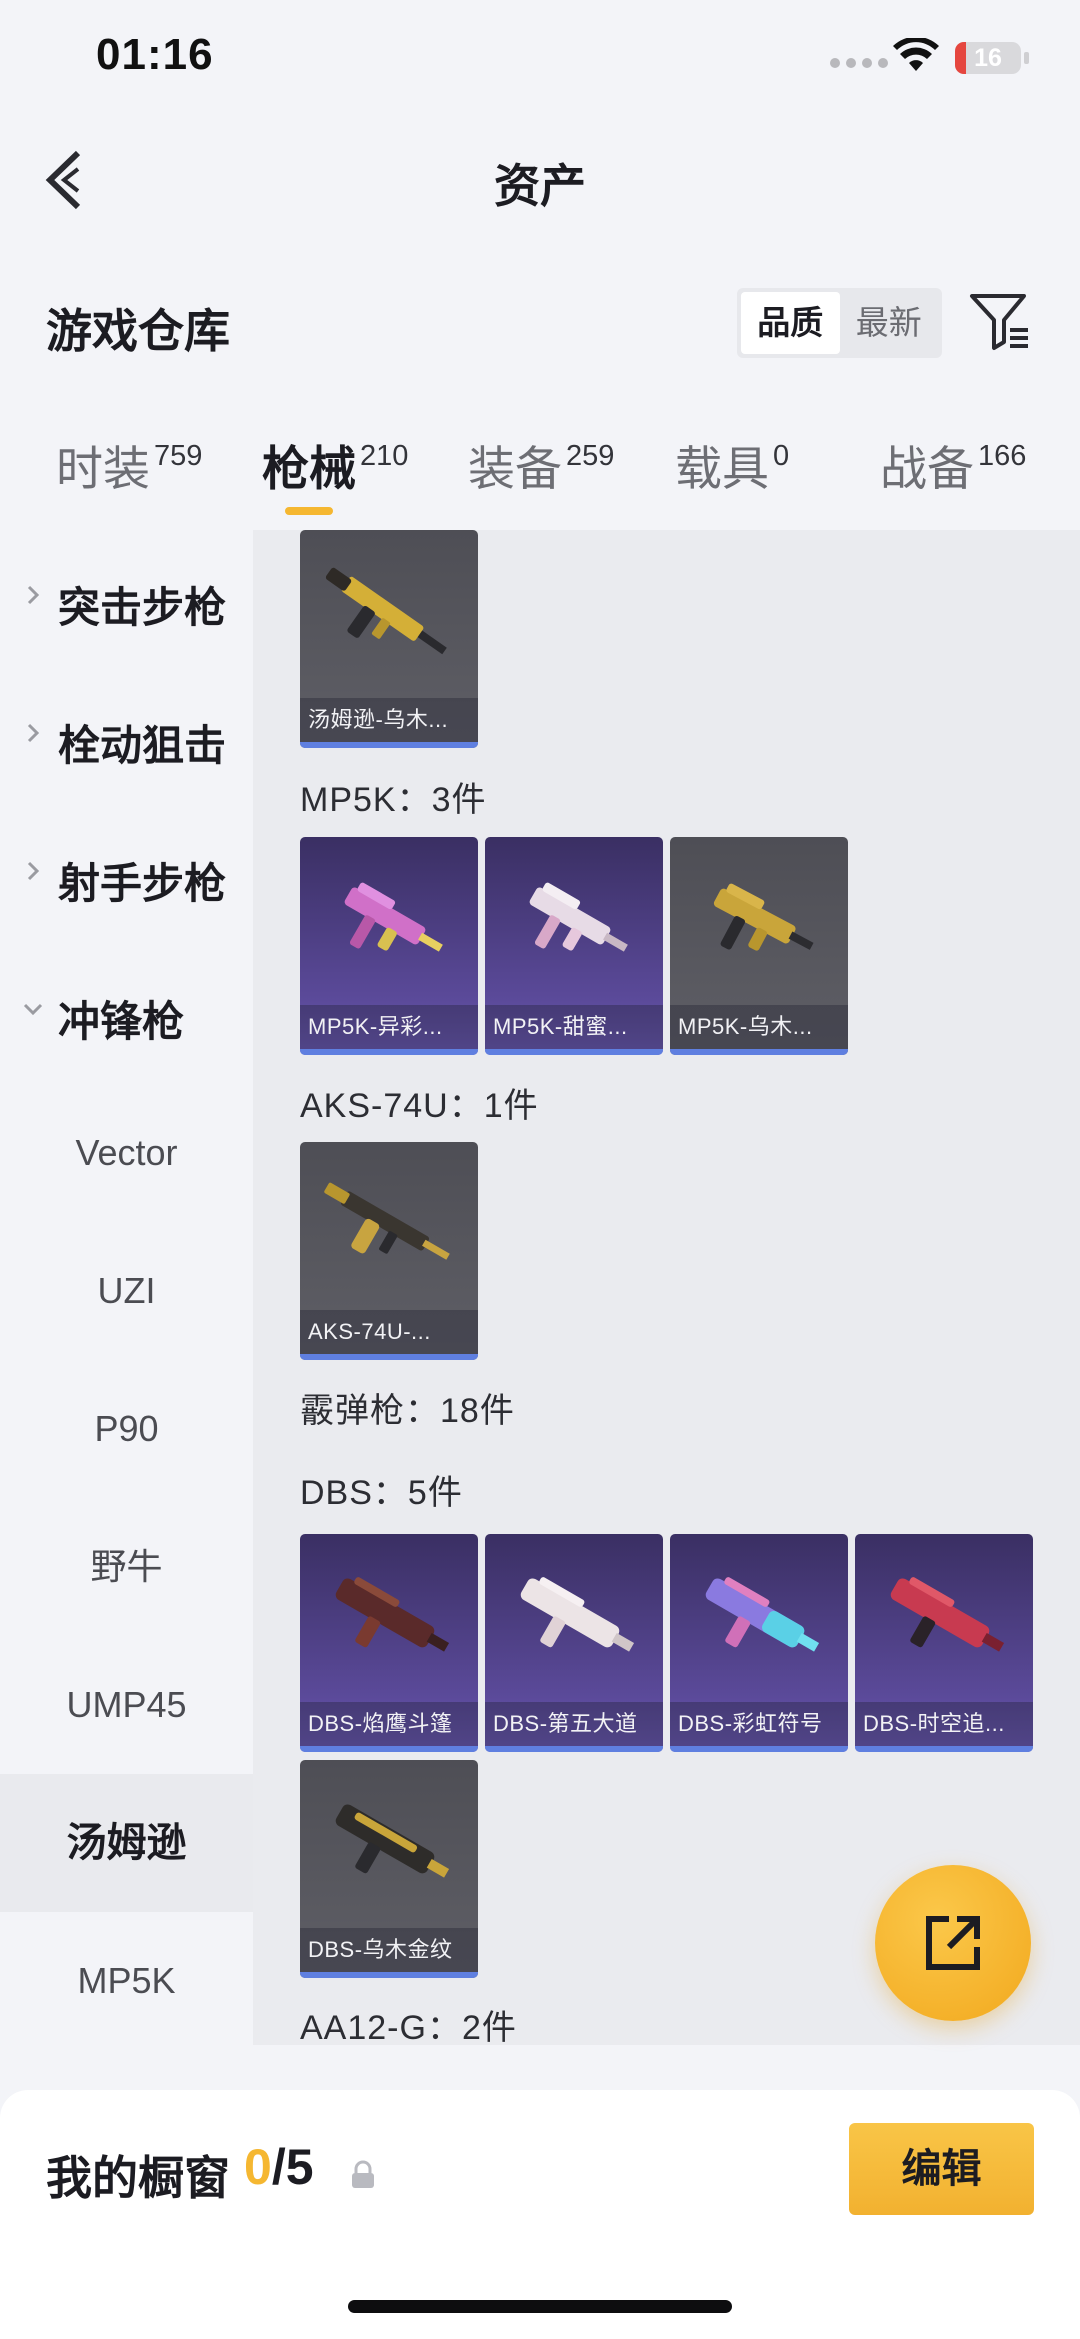 The width and height of the screenshot is (1080, 2339). What do you see at coordinates (126, 1429) in the screenshot?
I see `sidebar-item-p90: P90` at bounding box center [126, 1429].